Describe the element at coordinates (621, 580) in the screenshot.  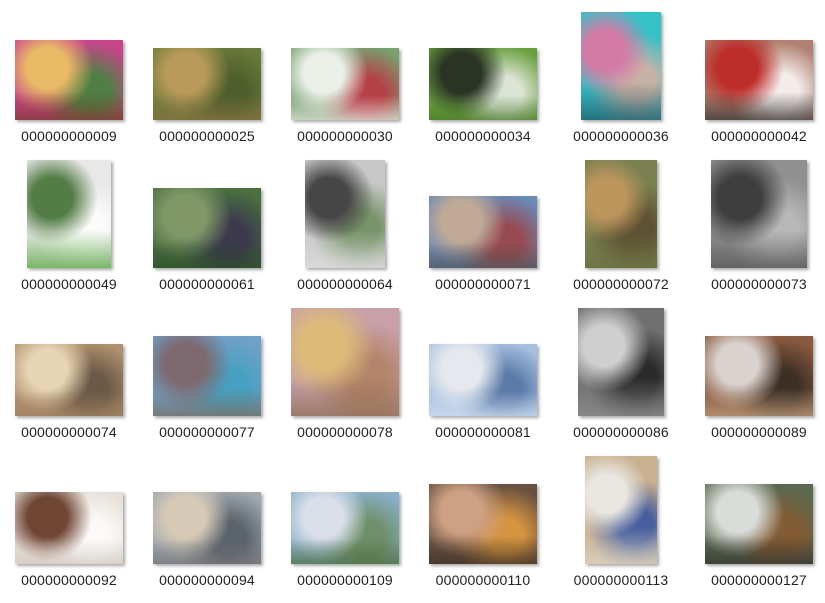
I see `file-name-label: 000000000113` at that location.